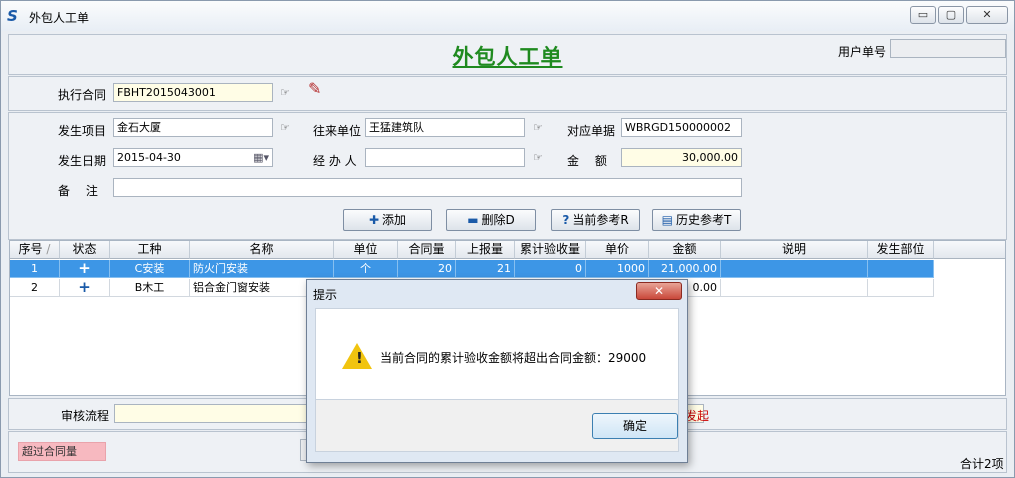  I want to click on cell-contract-qty: 20, so click(427, 269).